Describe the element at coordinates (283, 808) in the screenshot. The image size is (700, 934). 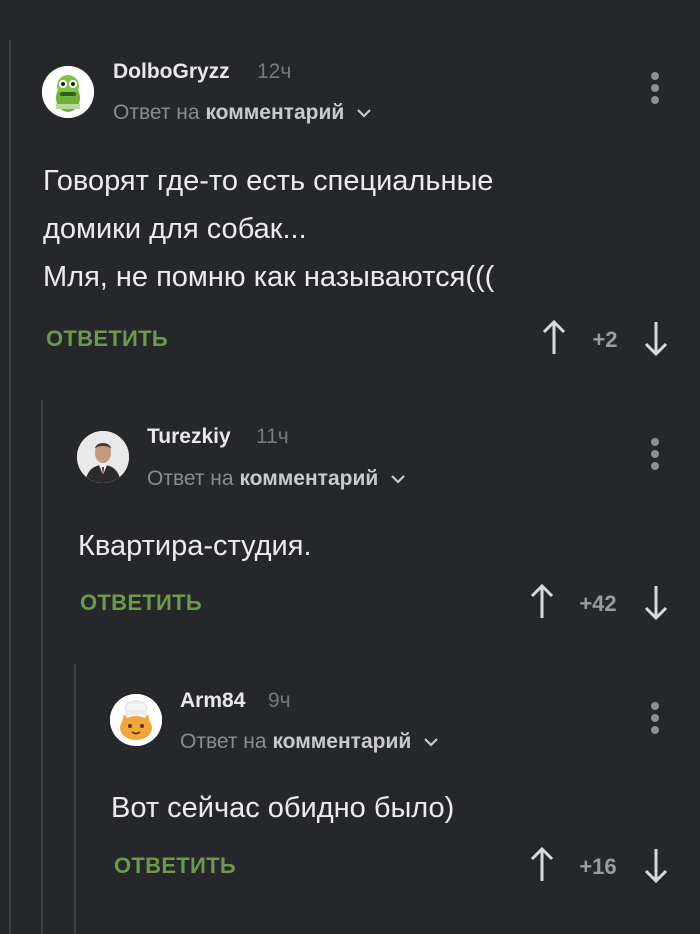
I see `comment-text: Вот сейчас обидно было)` at that location.